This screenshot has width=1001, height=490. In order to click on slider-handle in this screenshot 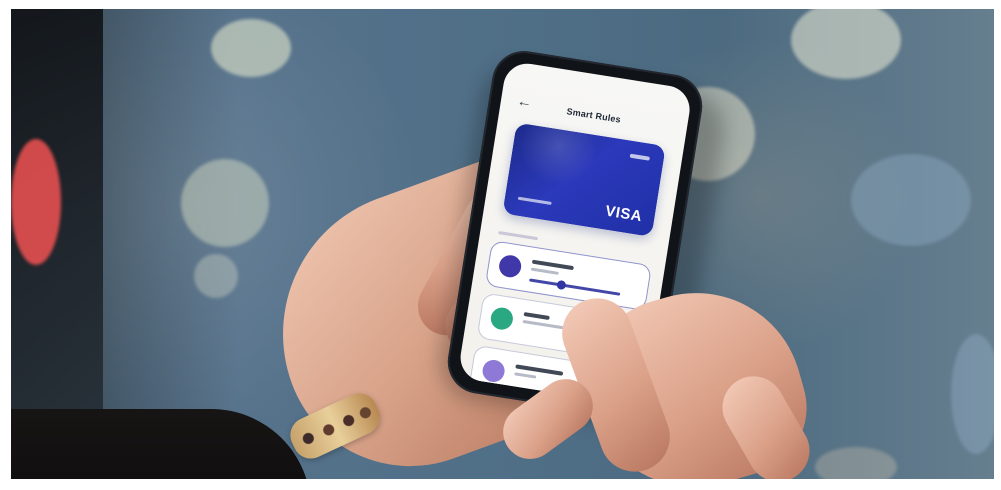, I will do `click(561, 285)`.